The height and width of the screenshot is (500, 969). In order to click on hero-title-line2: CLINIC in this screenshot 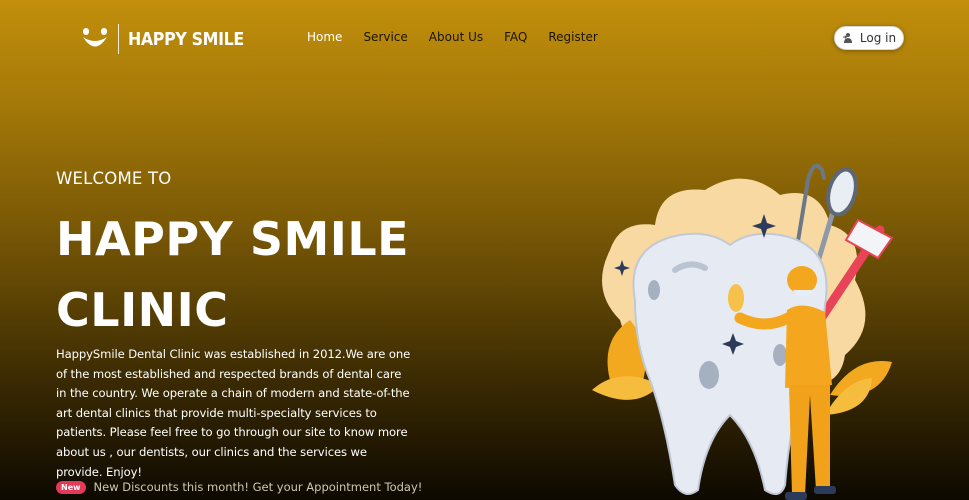, I will do `click(142, 310)`.